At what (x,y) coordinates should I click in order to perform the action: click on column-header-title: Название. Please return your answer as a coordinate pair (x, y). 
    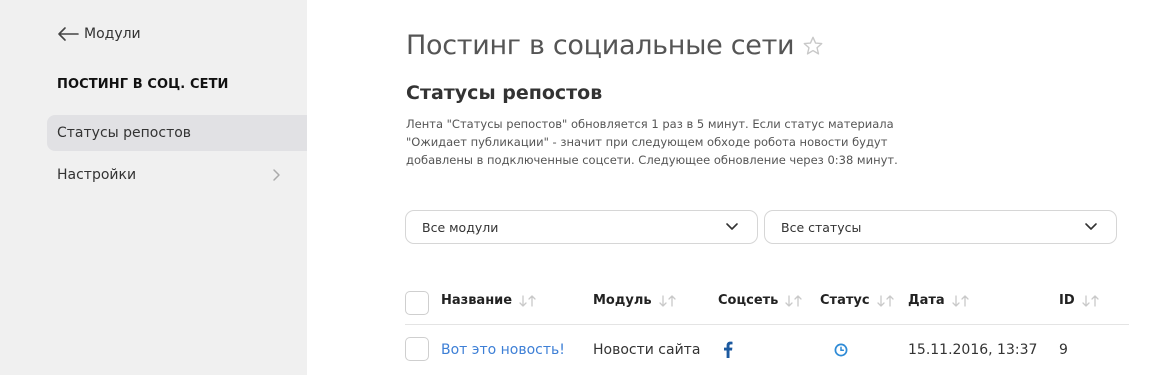
    Looking at the image, I should click on (489, 300).